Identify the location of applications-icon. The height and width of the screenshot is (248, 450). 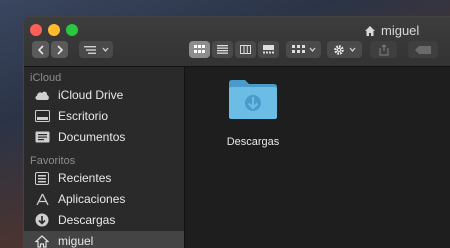
(42, 199).